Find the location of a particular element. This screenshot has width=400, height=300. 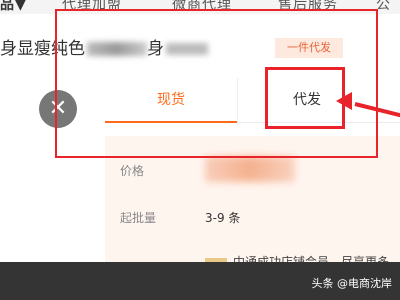

price-label: 价格 is located at coordinates (132, 171).